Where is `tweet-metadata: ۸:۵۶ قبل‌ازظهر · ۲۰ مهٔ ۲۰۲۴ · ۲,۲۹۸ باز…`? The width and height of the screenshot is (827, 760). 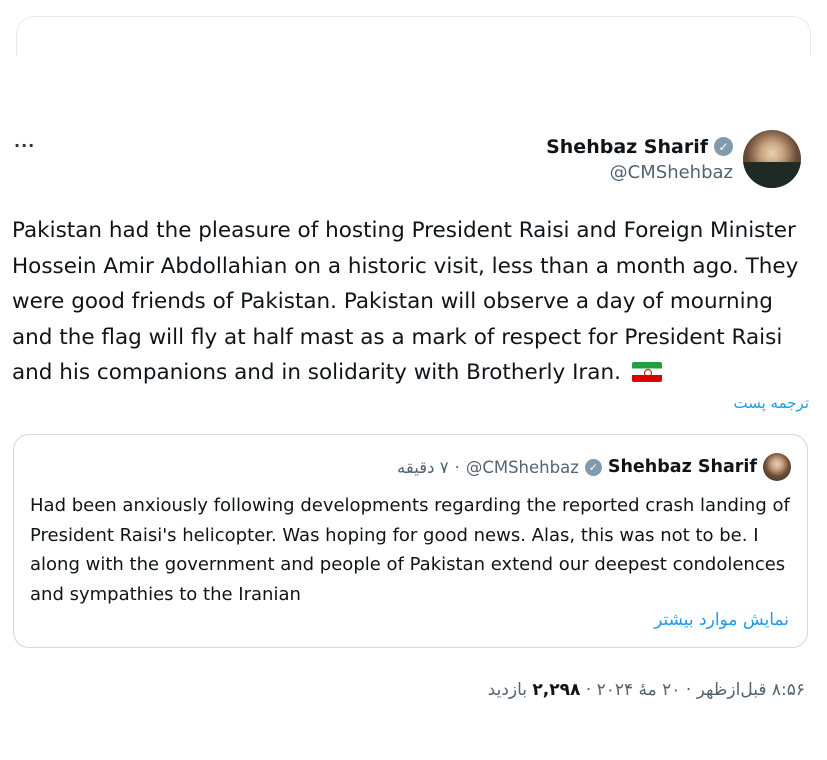 tweet-metadata: ۸:۵۶ قبل‌ازظهر · ۲۰ مهٔ ۲۰۲۴ · ۲,۲۹۸ باز… is located at coordinates (646, 690).